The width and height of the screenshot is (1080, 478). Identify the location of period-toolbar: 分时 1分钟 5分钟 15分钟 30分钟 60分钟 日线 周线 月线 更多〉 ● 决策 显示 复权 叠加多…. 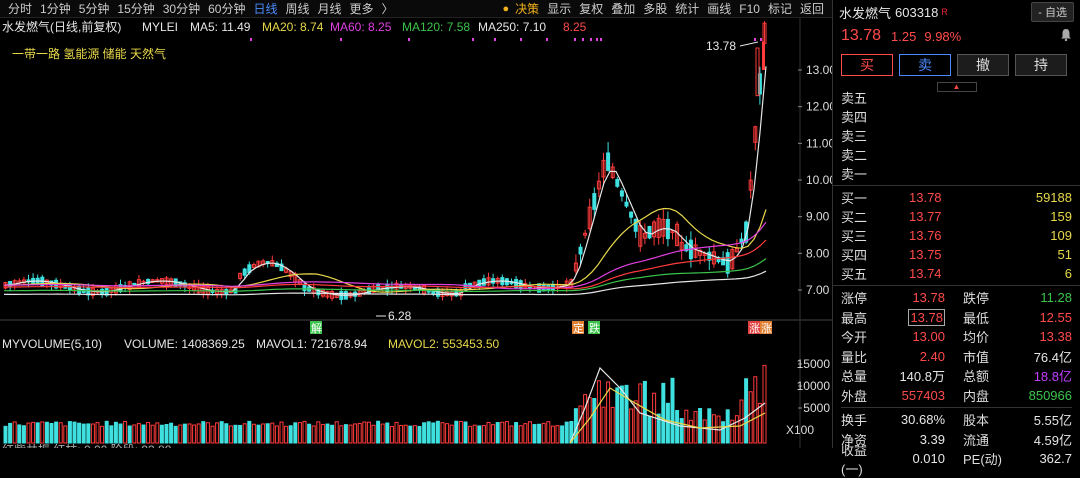
(416, 9).